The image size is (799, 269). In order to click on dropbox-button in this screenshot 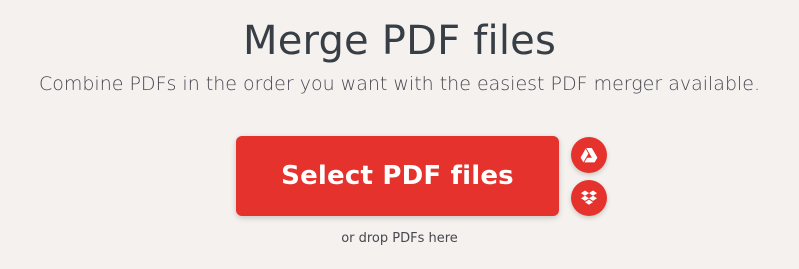, I will do `click(589, 198)`.